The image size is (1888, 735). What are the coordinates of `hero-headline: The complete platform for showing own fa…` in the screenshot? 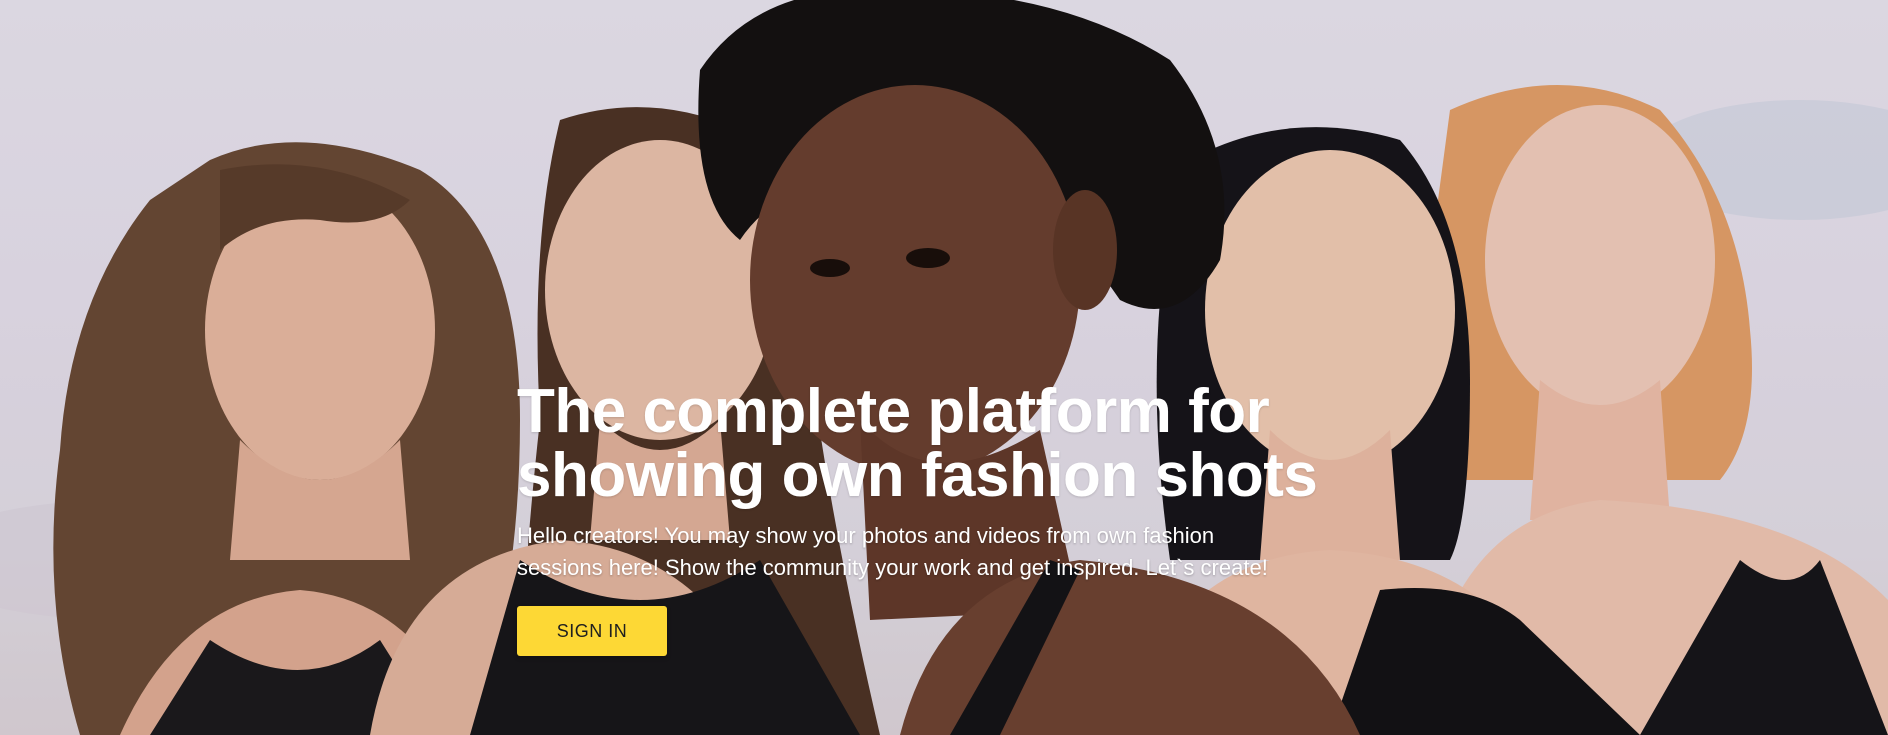 It's located at (967, 444).